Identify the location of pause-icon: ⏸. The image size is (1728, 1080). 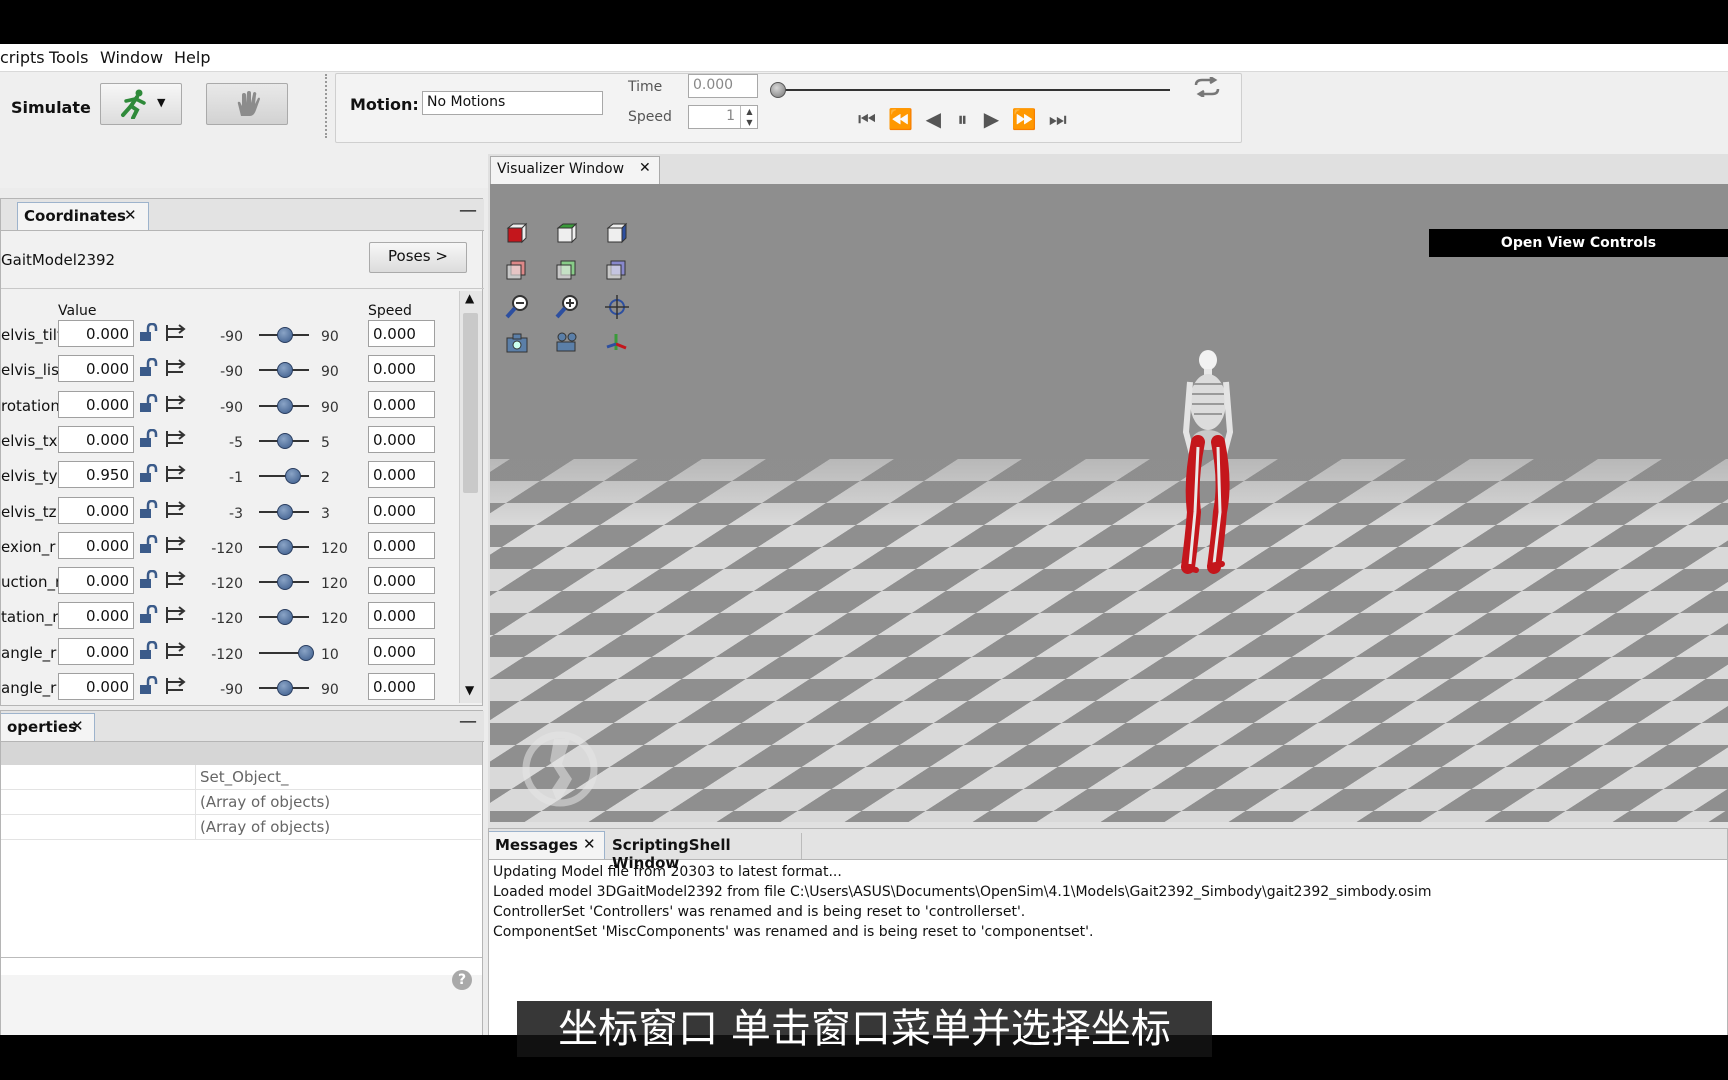
(962, 119).